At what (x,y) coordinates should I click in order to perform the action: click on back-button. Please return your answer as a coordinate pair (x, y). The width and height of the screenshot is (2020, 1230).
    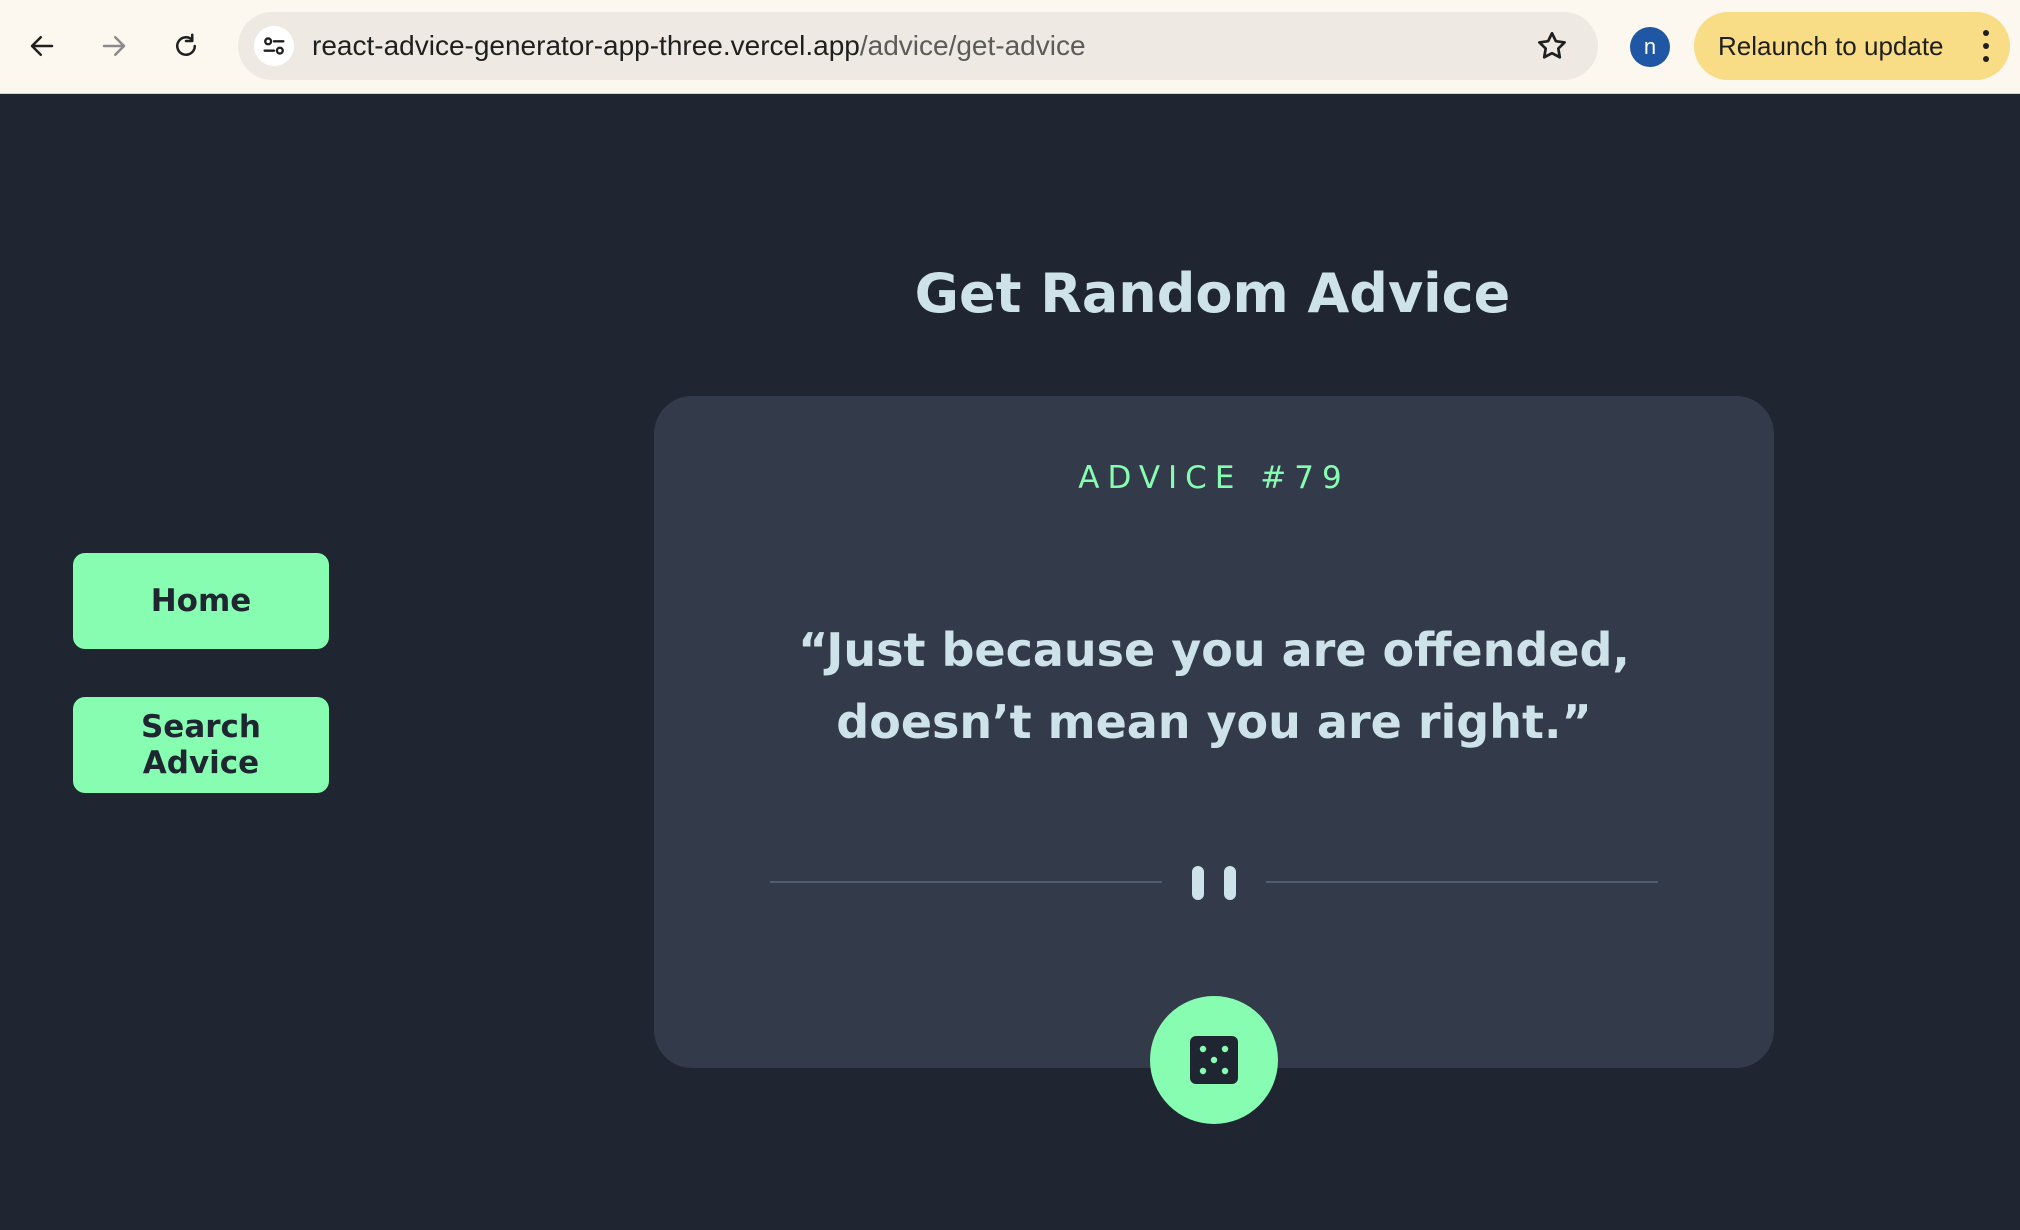
    Looking at the image, I should click on (42, 46).